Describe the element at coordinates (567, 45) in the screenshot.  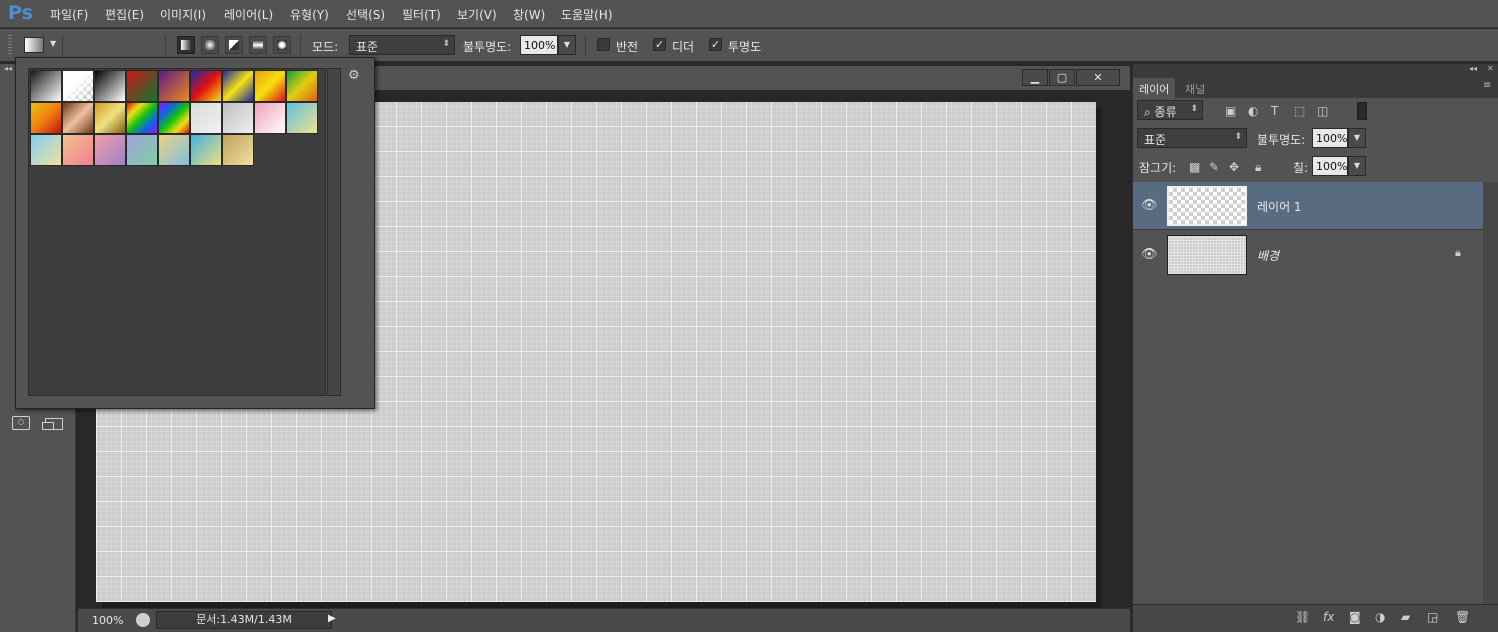
I see `opacity-slider-button: ▼` at that location.